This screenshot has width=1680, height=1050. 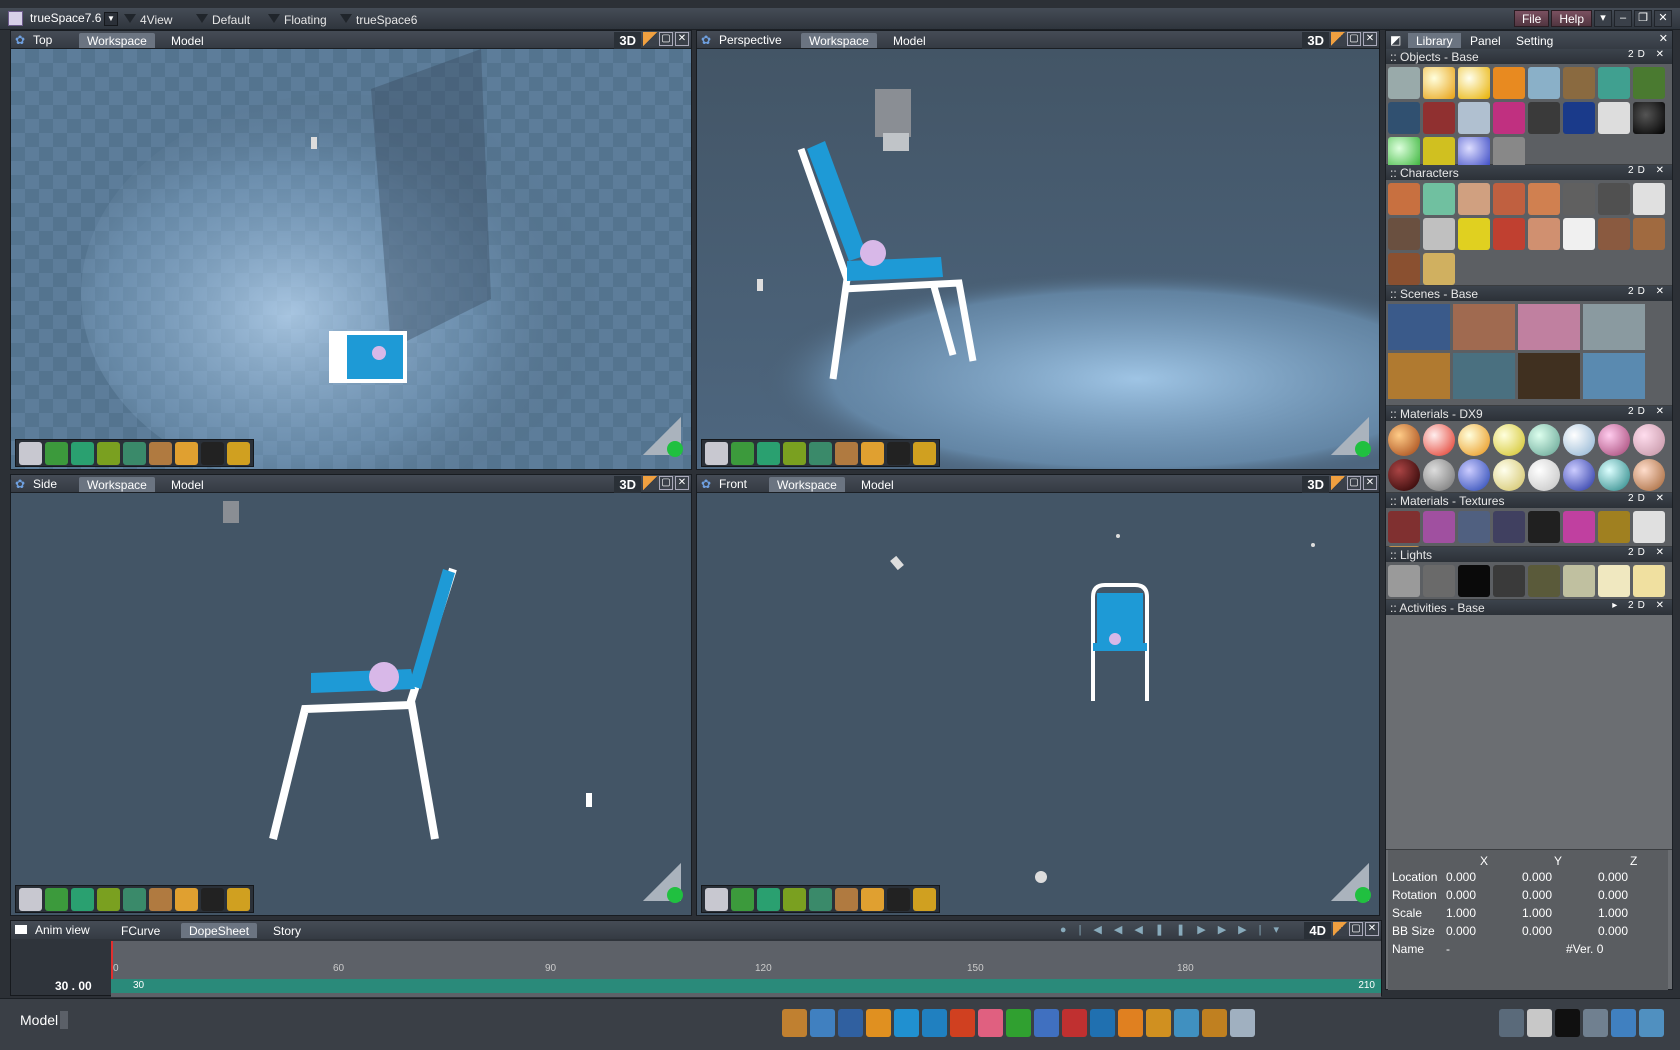 What do you see at coordinates (1649, 118) in the screenshot?
I see `bomb-object-icon` at bounding box center [1649, 118].